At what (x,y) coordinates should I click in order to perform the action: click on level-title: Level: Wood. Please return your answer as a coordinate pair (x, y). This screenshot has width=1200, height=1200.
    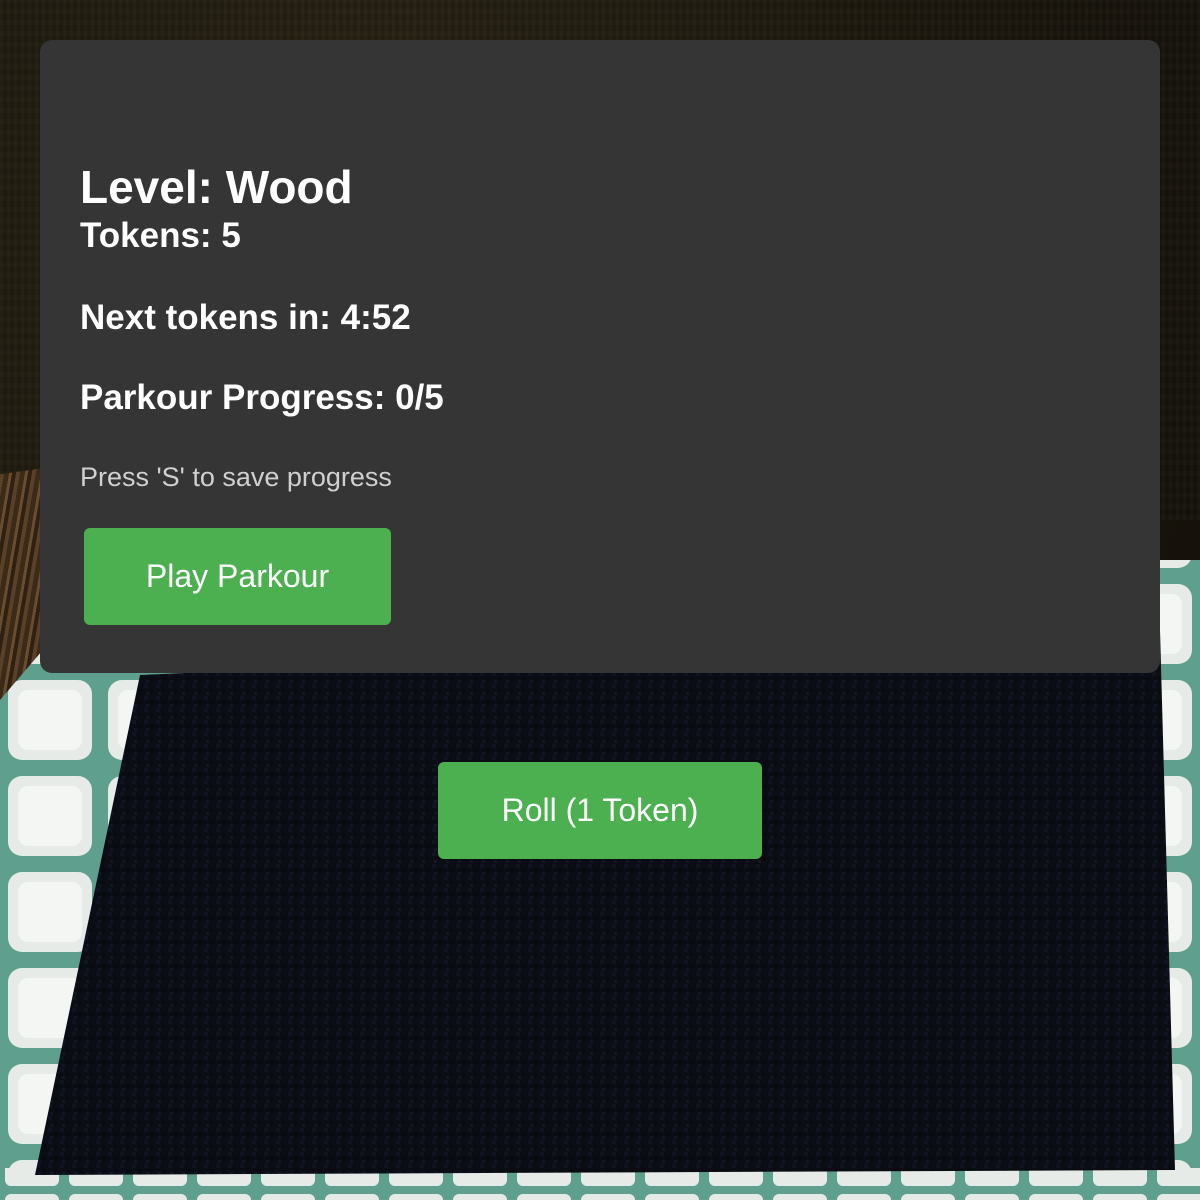
    Looking at the image, I should click on (216, 187).